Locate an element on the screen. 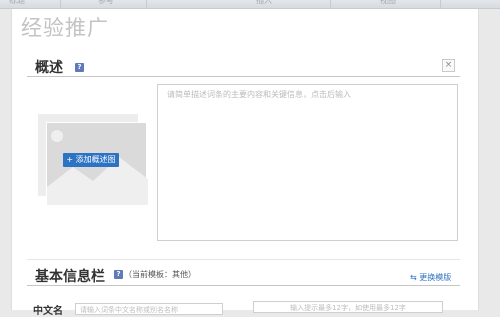 The image size is (500, 317). switch-template-label: 更换模版 is located at coordinates (435, 277).